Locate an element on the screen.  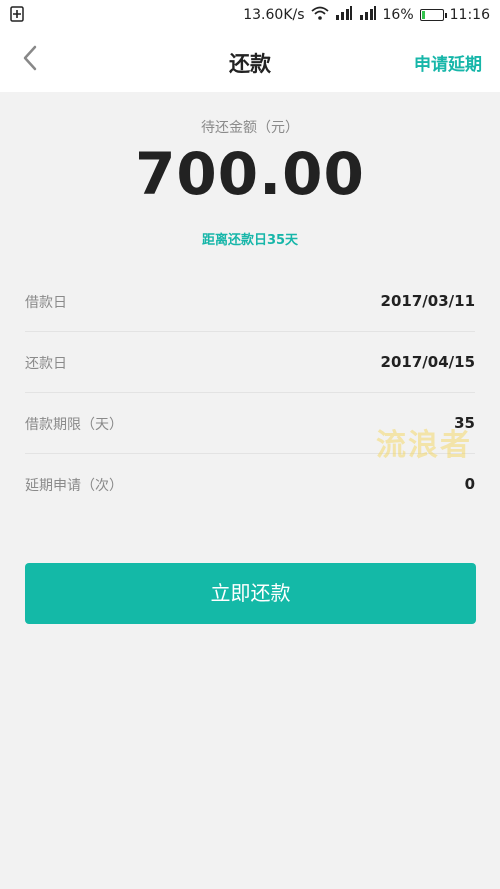
amount-value: 700.00 is located at coordinates (250, 174).